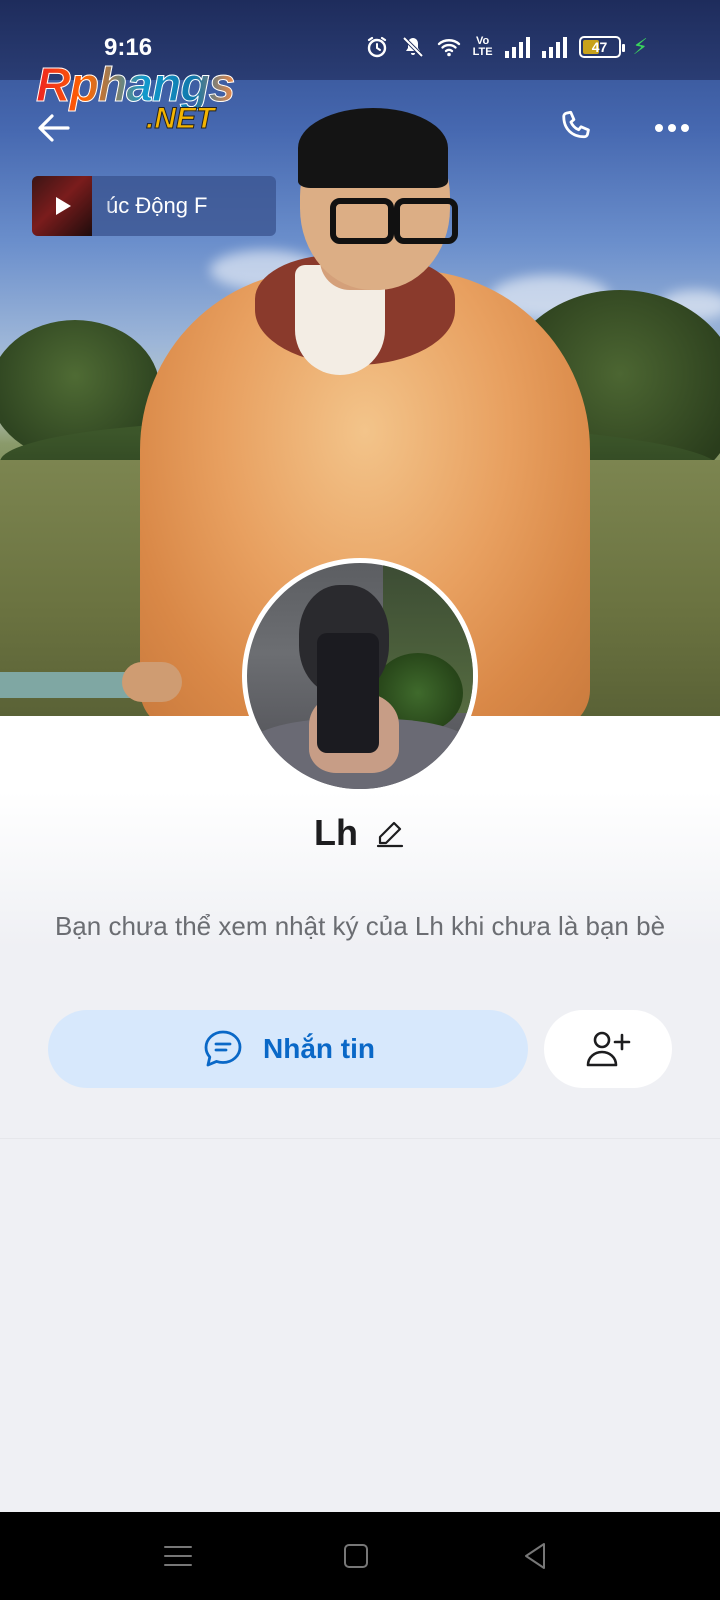 The width and height of the screenshot is (720, 1600). What do you see at coordinates (319, 1048) in the screenshot?
I see `message-button-label: Nhắn tin` at bounding box center [319, 1048].